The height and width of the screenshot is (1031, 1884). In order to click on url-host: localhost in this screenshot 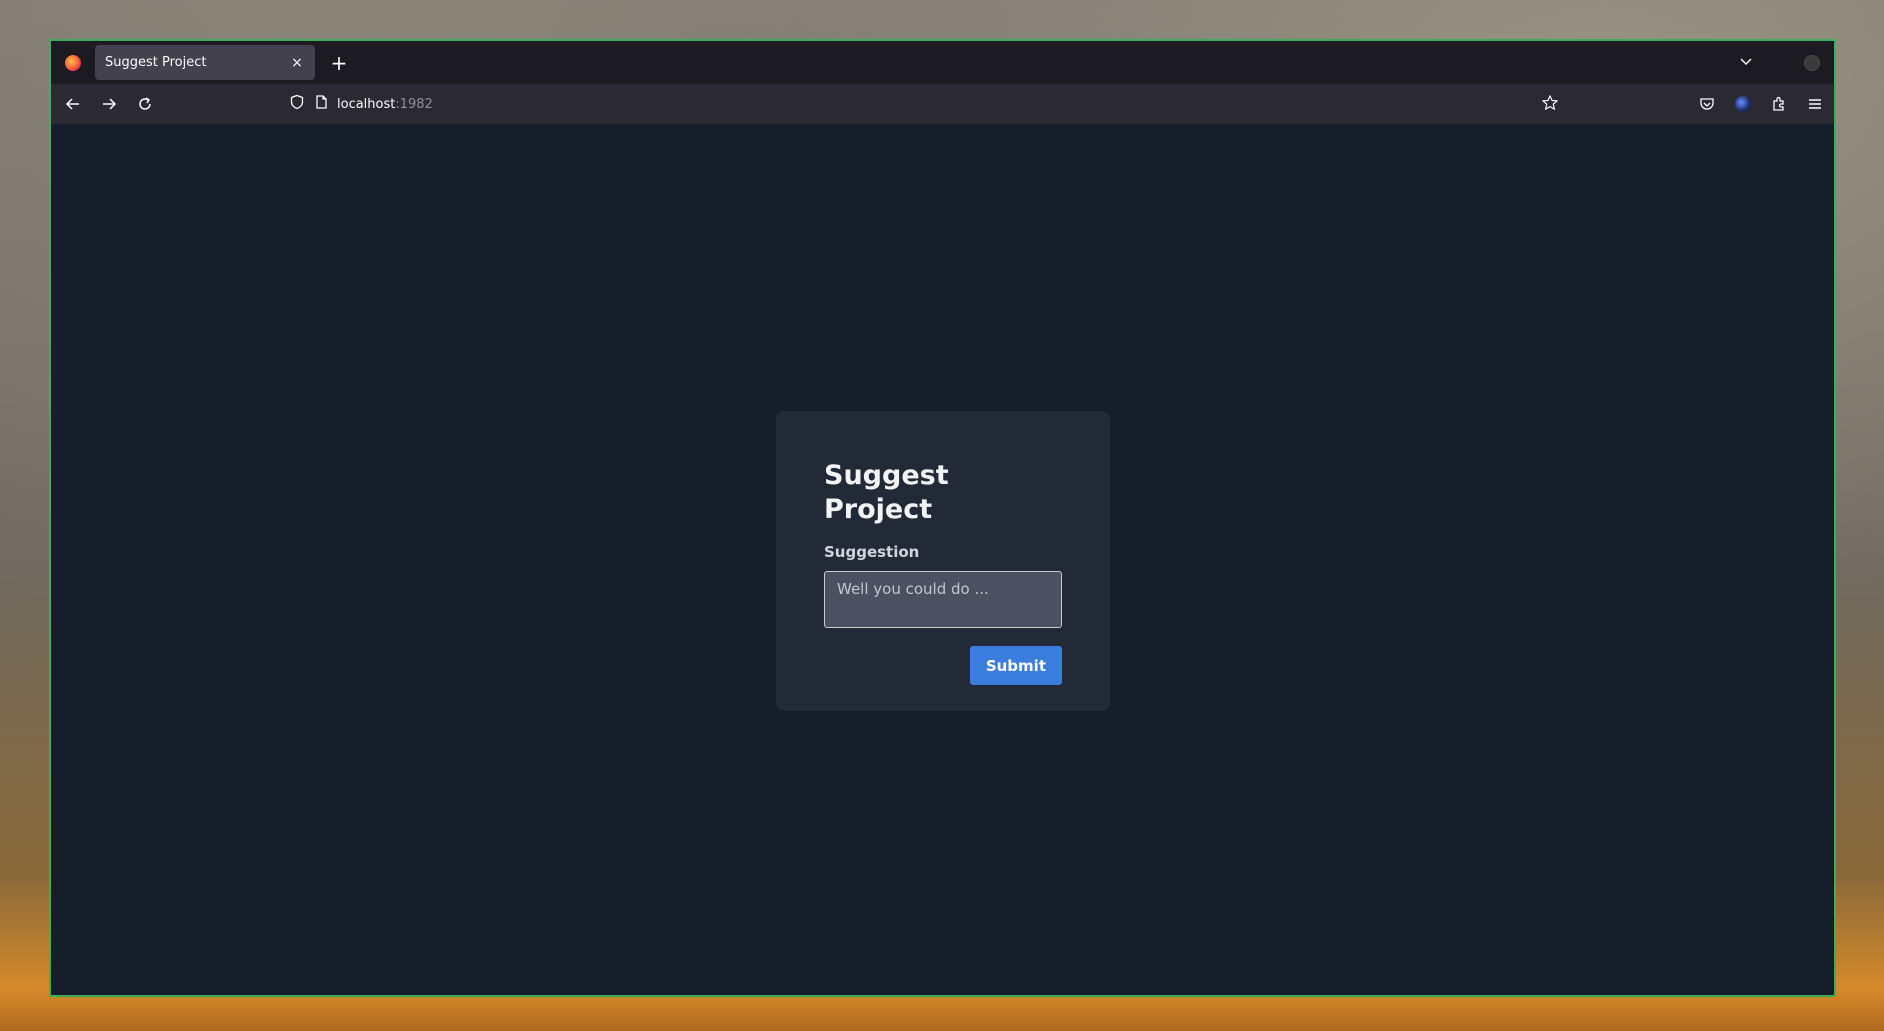, I will do `click(366, 104)`.